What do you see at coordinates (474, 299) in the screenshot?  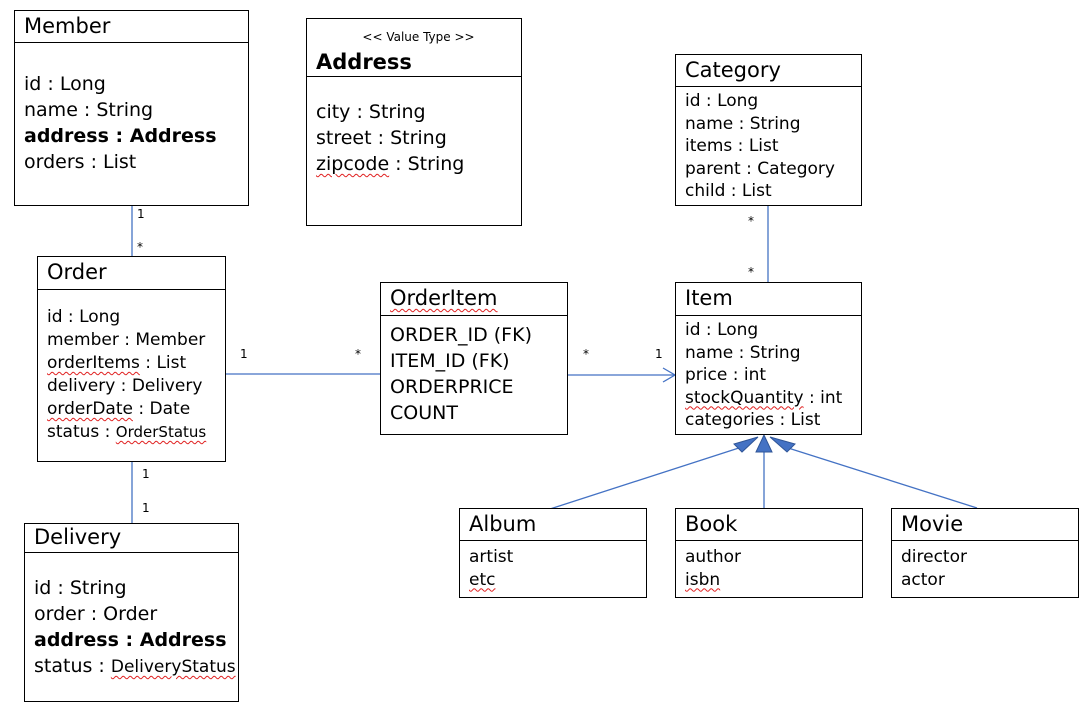 I see `class-header: OrderItem` at bounding box center [474, 299].